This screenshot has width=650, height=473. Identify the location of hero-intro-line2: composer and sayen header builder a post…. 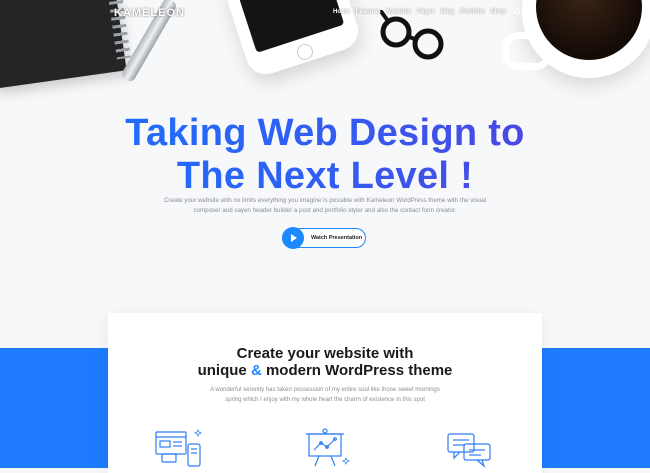
(325, 210).